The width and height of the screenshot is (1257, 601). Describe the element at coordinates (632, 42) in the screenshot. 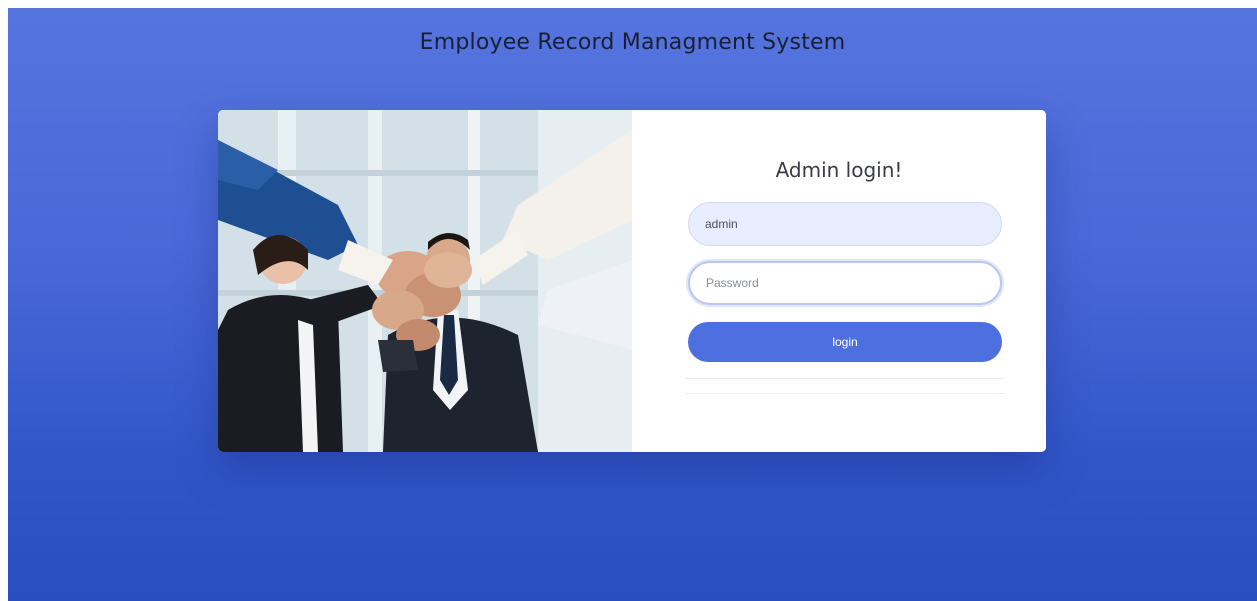

I see `app-title: Employee Record Managment System` at that location.